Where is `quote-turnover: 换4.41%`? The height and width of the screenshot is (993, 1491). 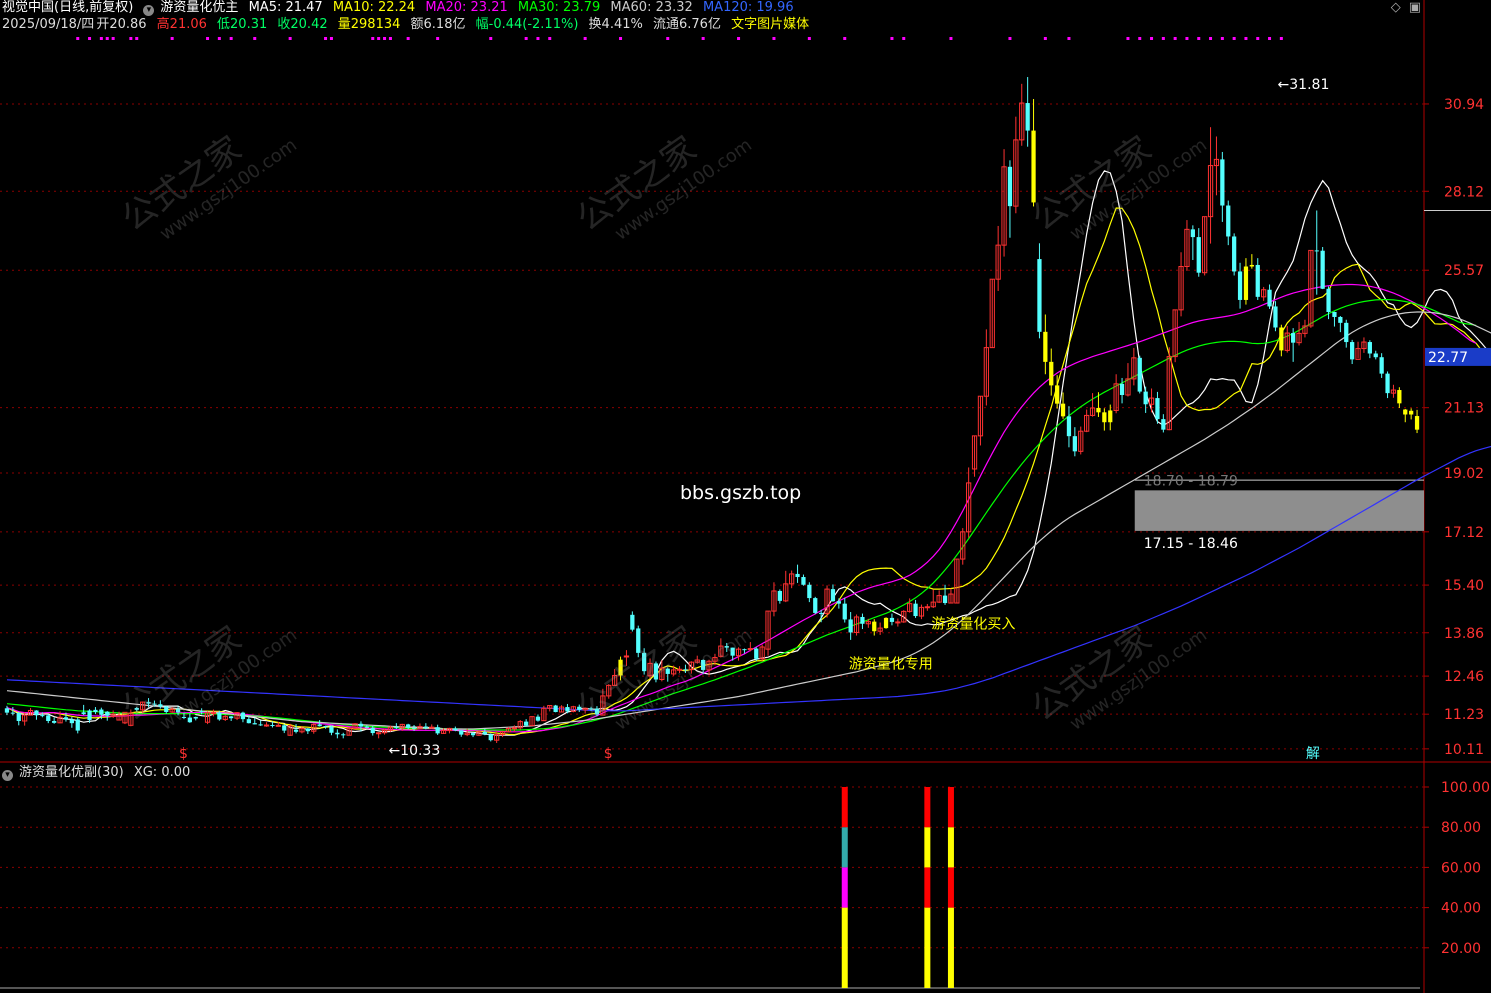 quote-turnover: 换4.41% is located at coordinates (615, 24).